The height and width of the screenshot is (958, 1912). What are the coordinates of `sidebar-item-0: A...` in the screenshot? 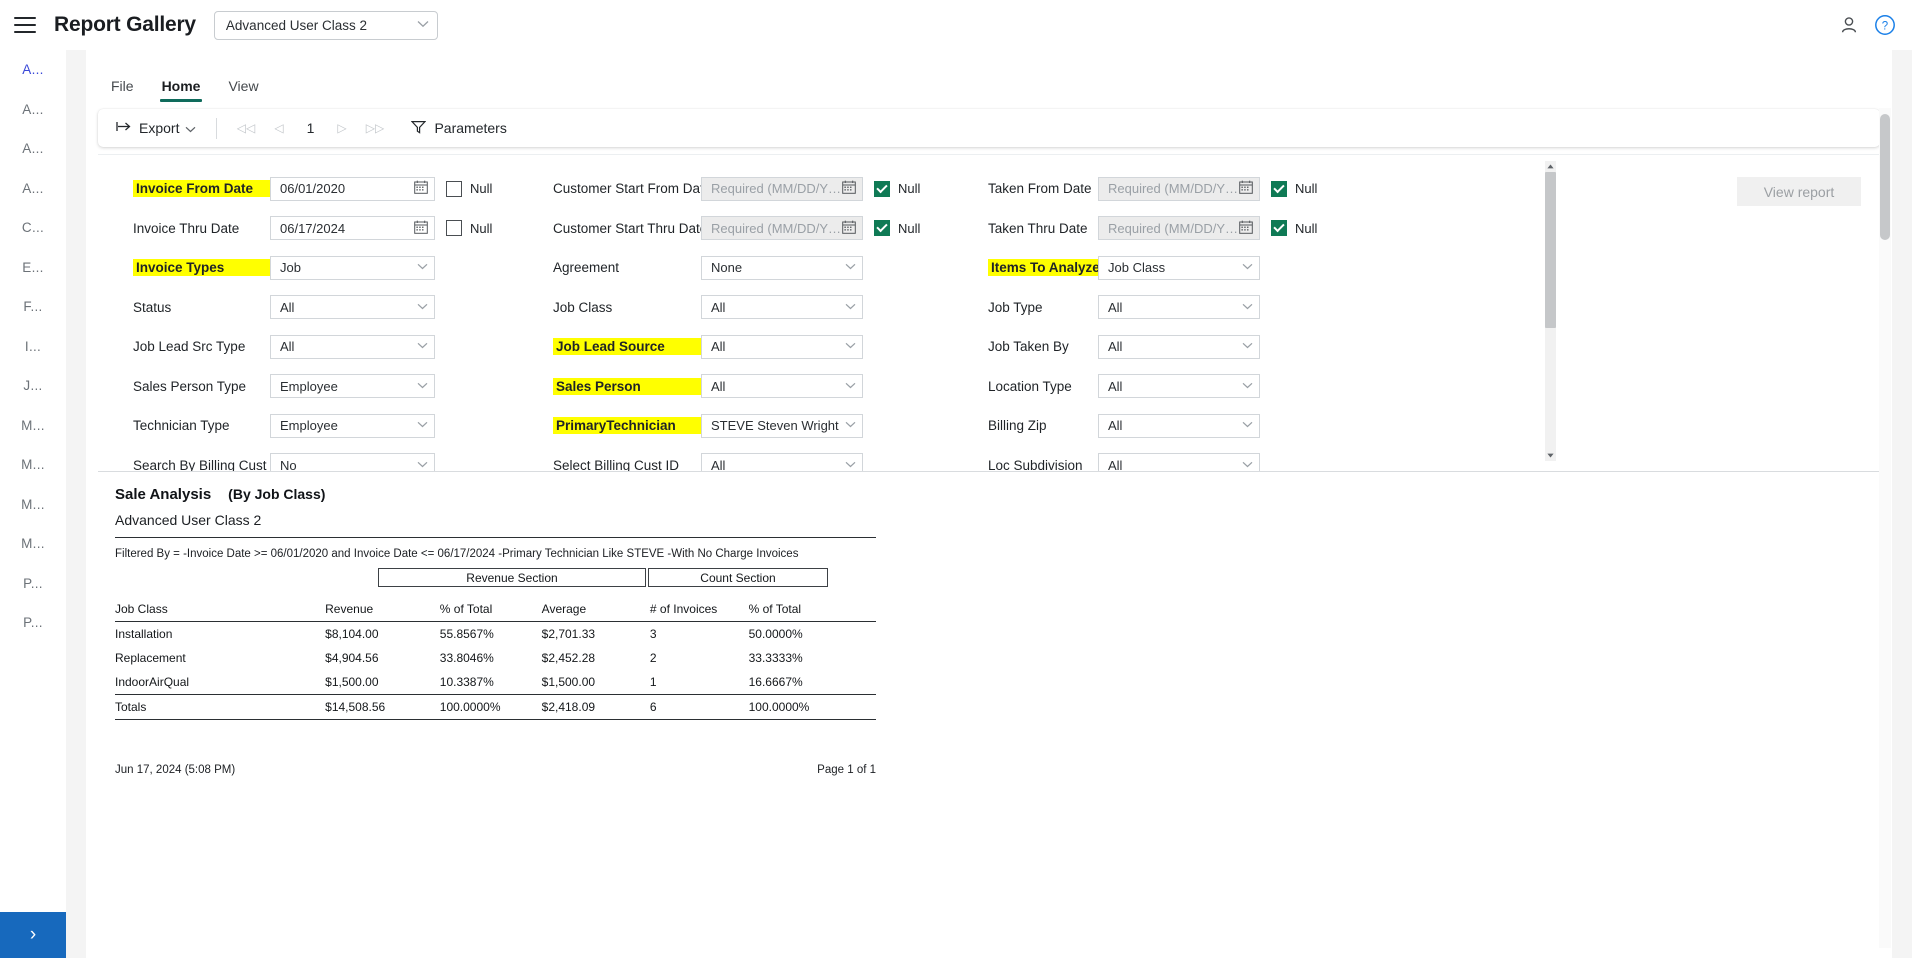 It's located at (33, 70).